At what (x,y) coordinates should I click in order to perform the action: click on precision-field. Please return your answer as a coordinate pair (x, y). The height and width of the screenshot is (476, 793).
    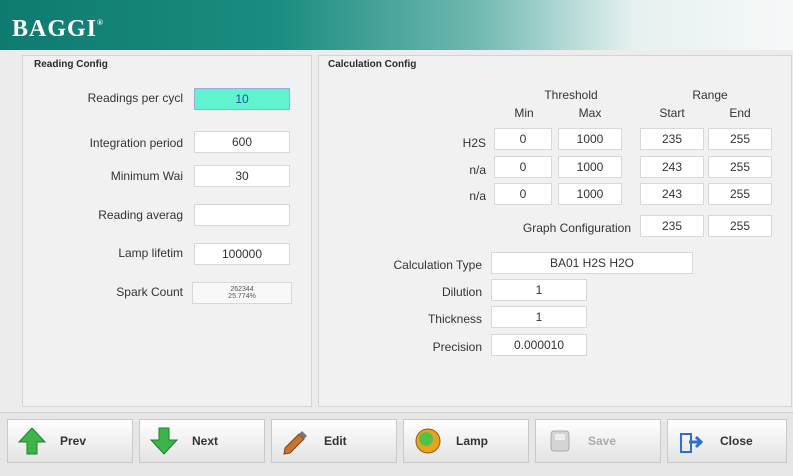
    Looking at the image, I should click on (539, 345).